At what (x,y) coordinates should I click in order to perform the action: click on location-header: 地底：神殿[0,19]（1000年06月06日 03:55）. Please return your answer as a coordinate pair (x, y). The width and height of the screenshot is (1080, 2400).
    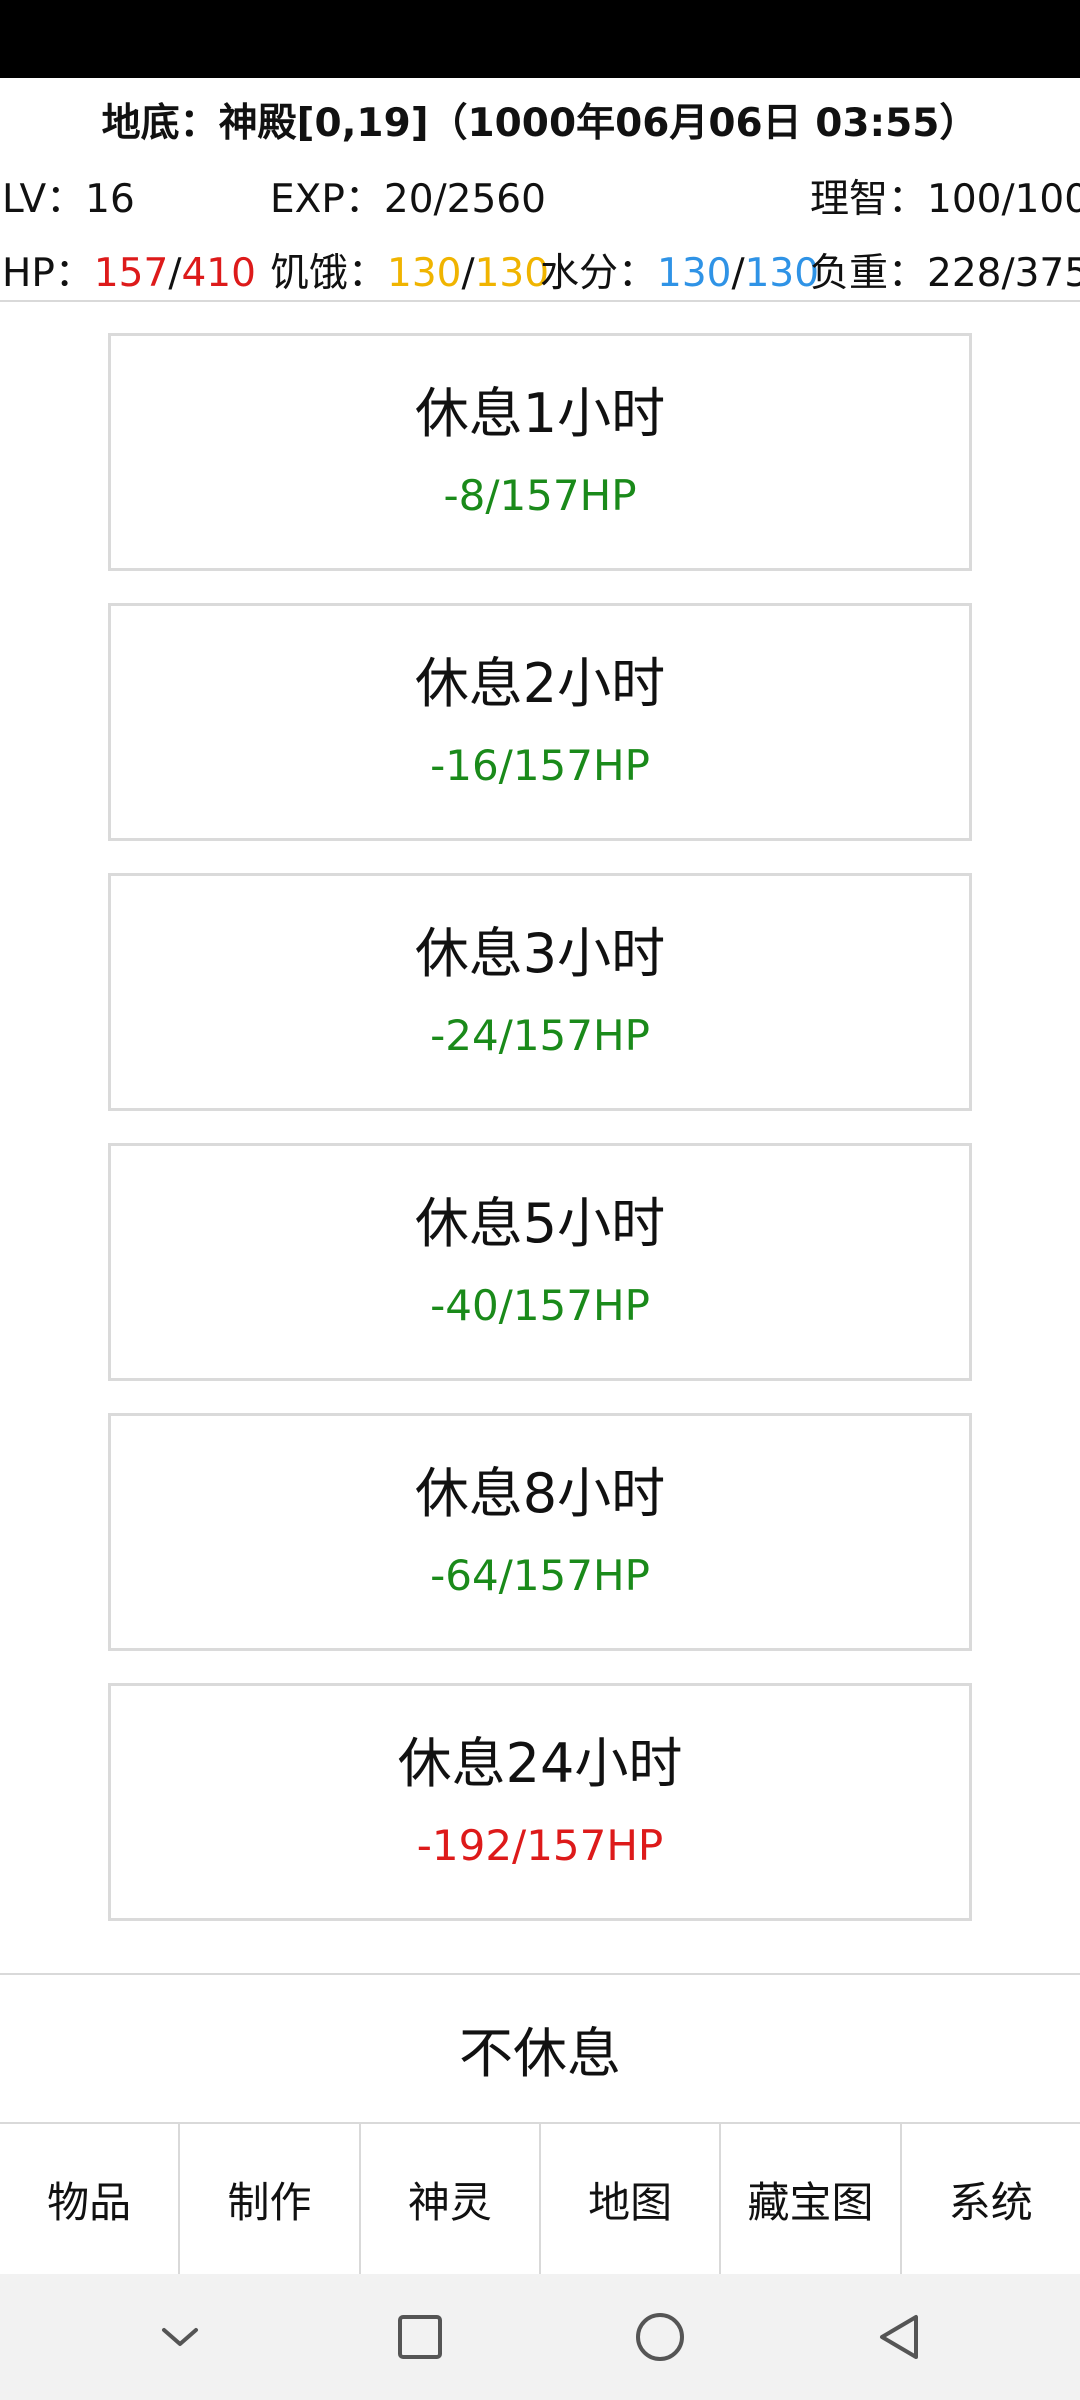
    Looking at the image, I should click on (540, 120).